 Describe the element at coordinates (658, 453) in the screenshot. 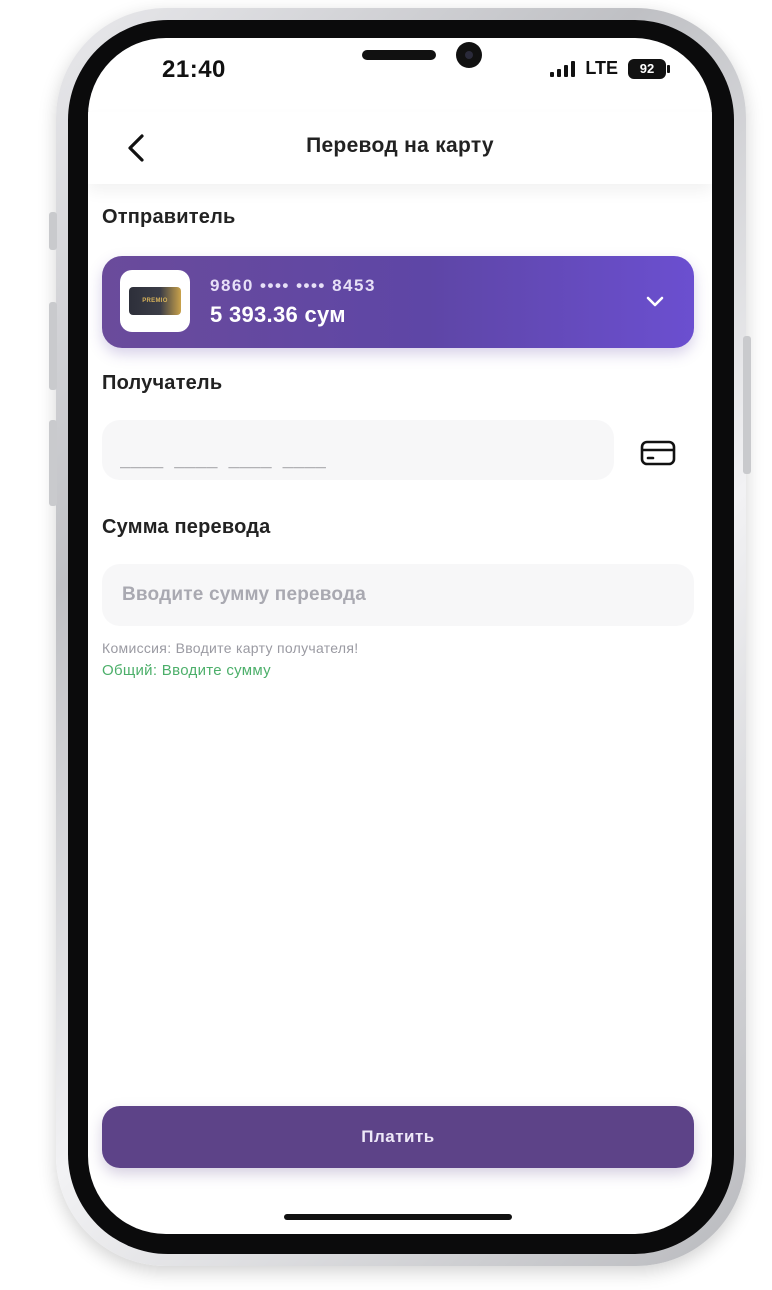

I see `credit-card-icon` at that location.